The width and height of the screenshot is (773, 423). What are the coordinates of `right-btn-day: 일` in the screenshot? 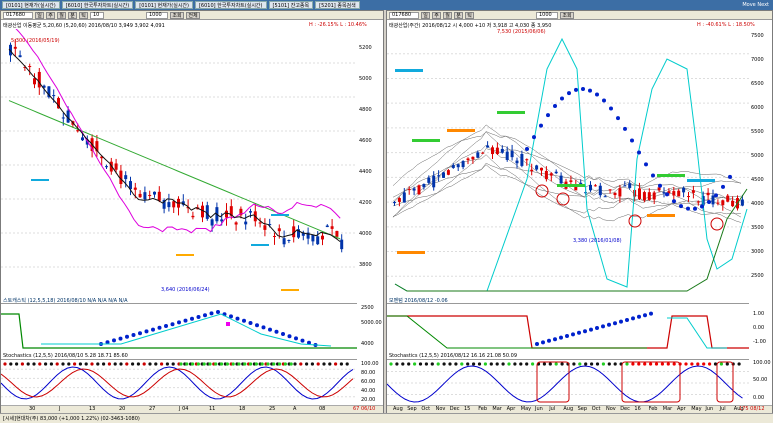 It's located at (425, 15).